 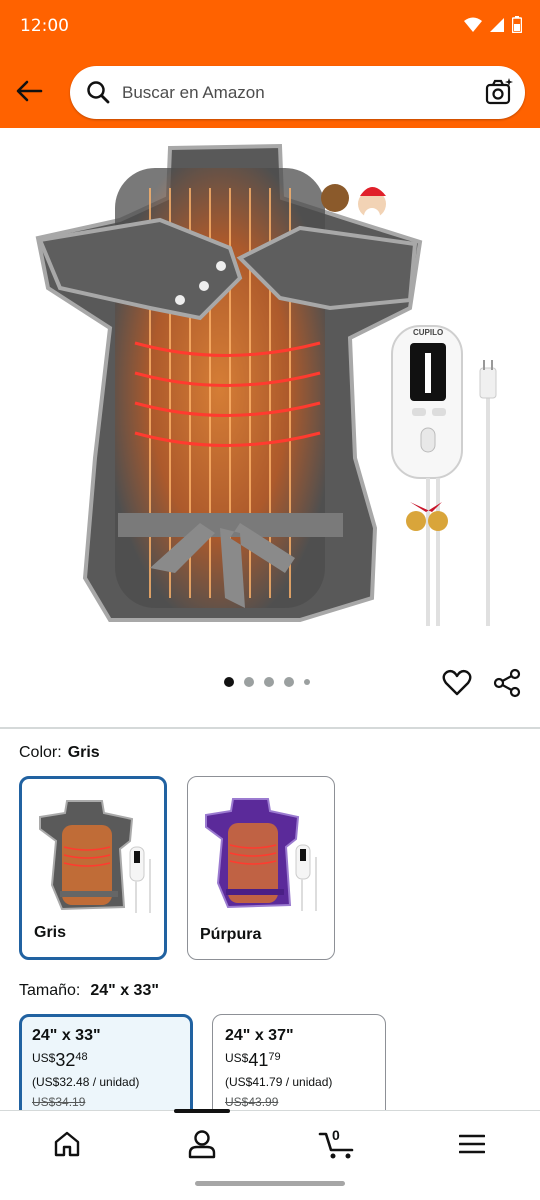 I want to click on account-icon, so click(x=202, y=1144).